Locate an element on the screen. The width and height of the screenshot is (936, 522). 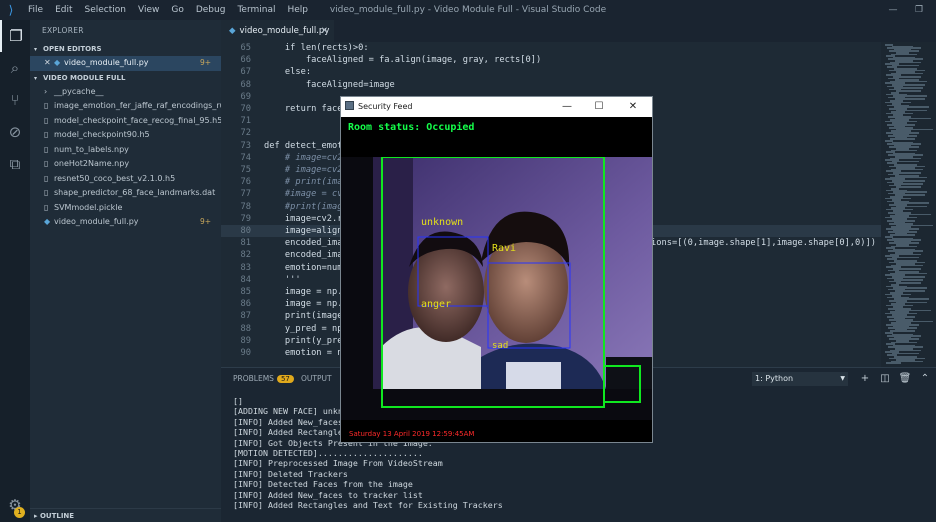
line-number: 72 is located at coordinates (245, 133).